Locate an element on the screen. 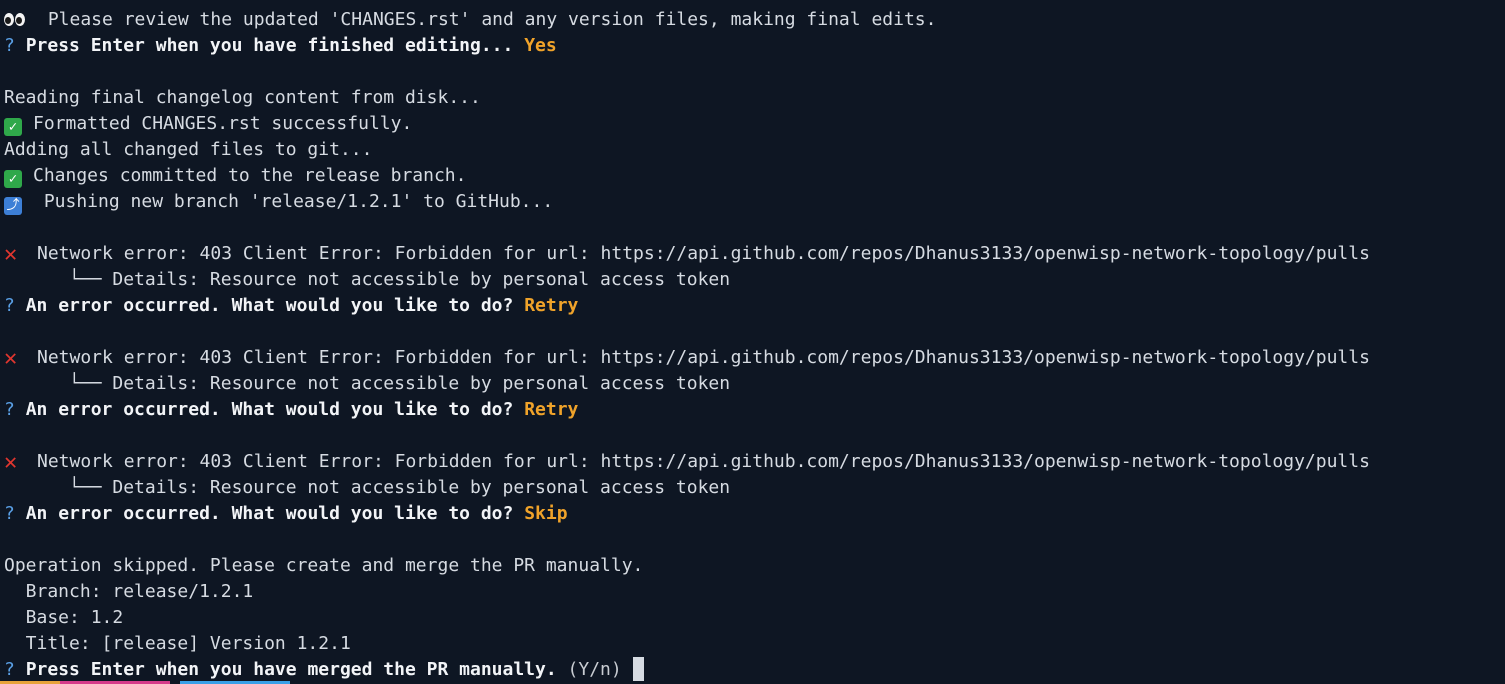 This screenshot has width=1505, height=684. title-line: Title: [release] Version 1.2.1 is located at coordinates (177, 643).